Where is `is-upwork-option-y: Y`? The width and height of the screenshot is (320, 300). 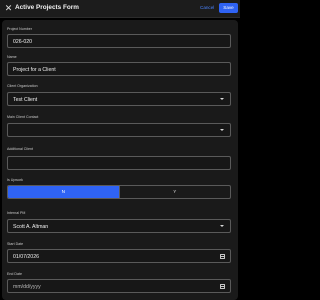
is-upwork-option-y: Y is located at coordinates (174, 192).